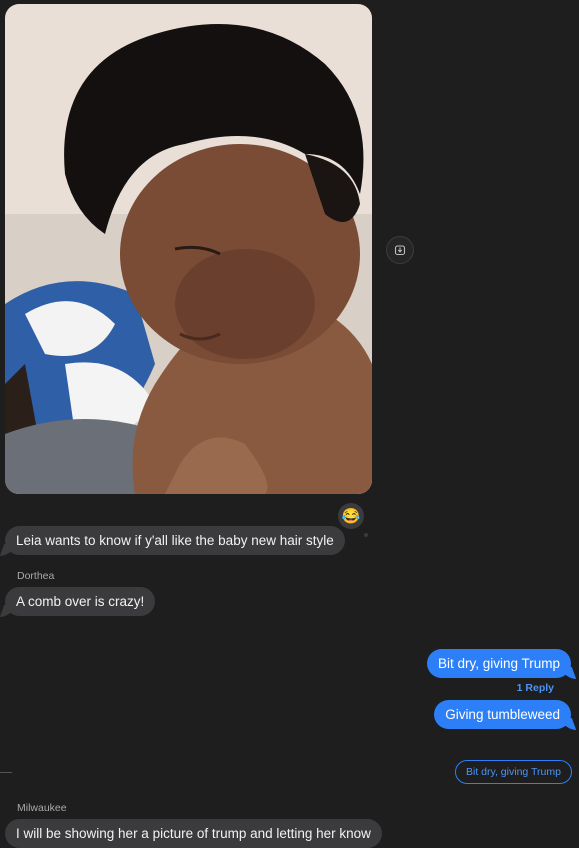 This screenshot has width=579, height=848. I want to click on message-bubble-outgoing: Giving tumbleweed, so click(502, 714).